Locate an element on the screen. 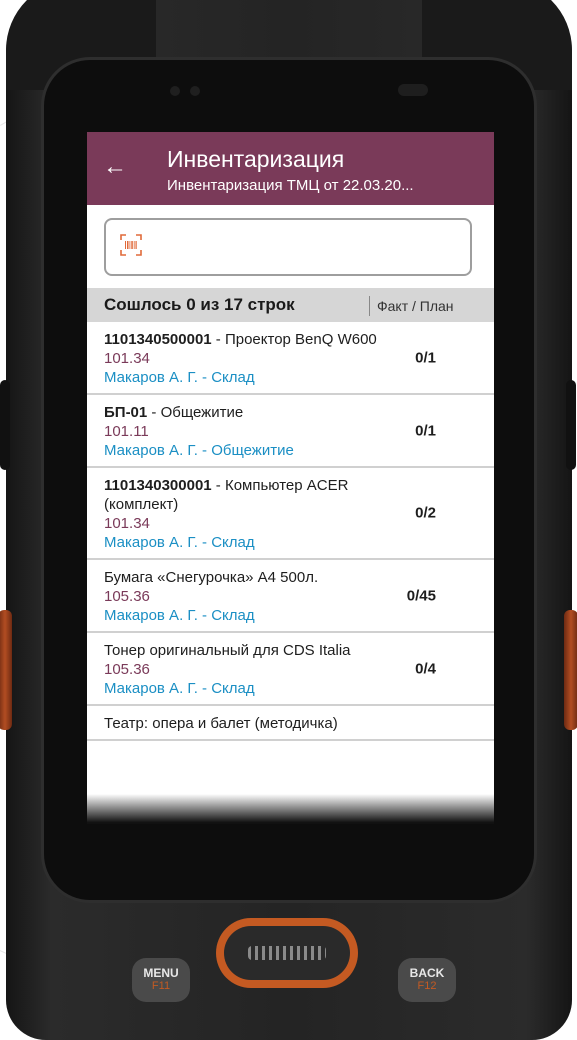 The height and width of the screenshot is (1040, 577). front-camera is located at coordinates (175, 91).